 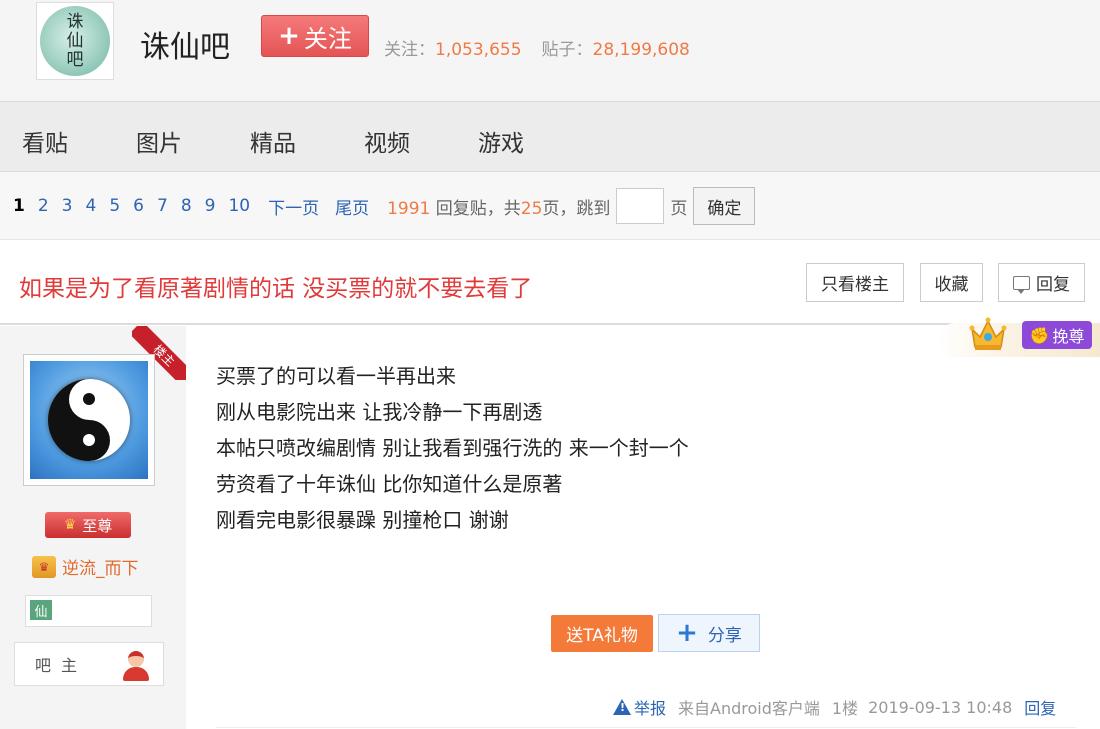 What do you see at coordinates (724, 635) in the screenshot?
I see `share-label: 分享` at bounding box center [724, 635].